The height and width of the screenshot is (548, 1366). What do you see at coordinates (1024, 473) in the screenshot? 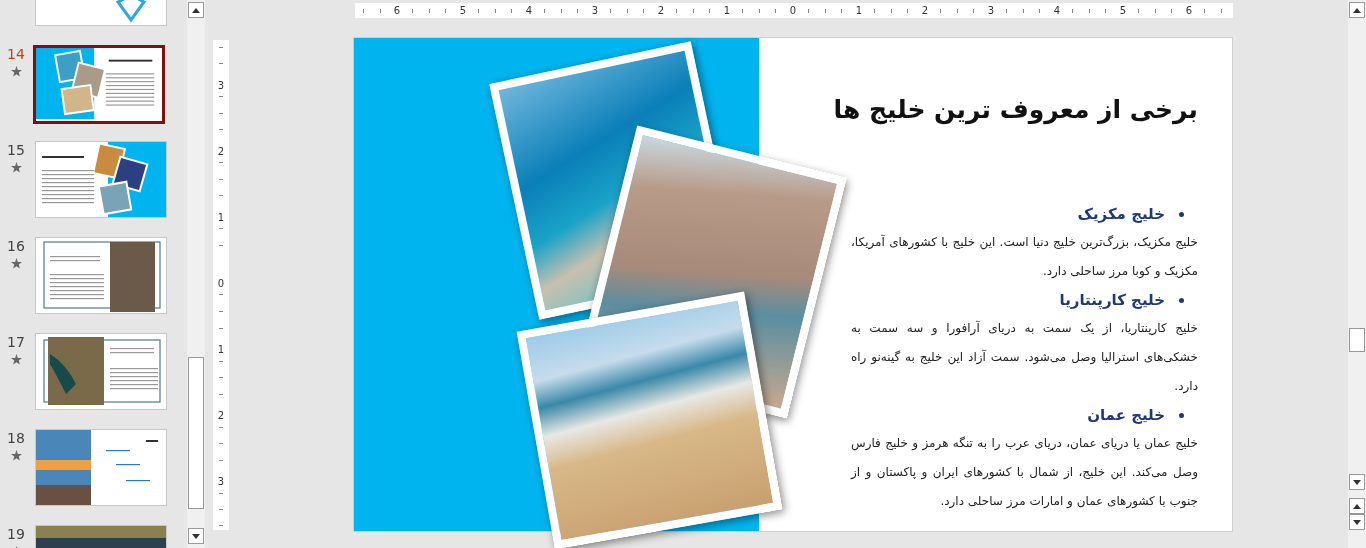
I see `section-text: خلیج عمان یا دریای عمان، دریای عرب را به تنگه هرمز و خلیج فارس وصل می‌کند. این خلیج، از شمال با کشورهای ایران و پاکستان و از جنوب با کشورهای عمان و امارات مرز ساحلی دارد.` at bounding box center [1024, 473].